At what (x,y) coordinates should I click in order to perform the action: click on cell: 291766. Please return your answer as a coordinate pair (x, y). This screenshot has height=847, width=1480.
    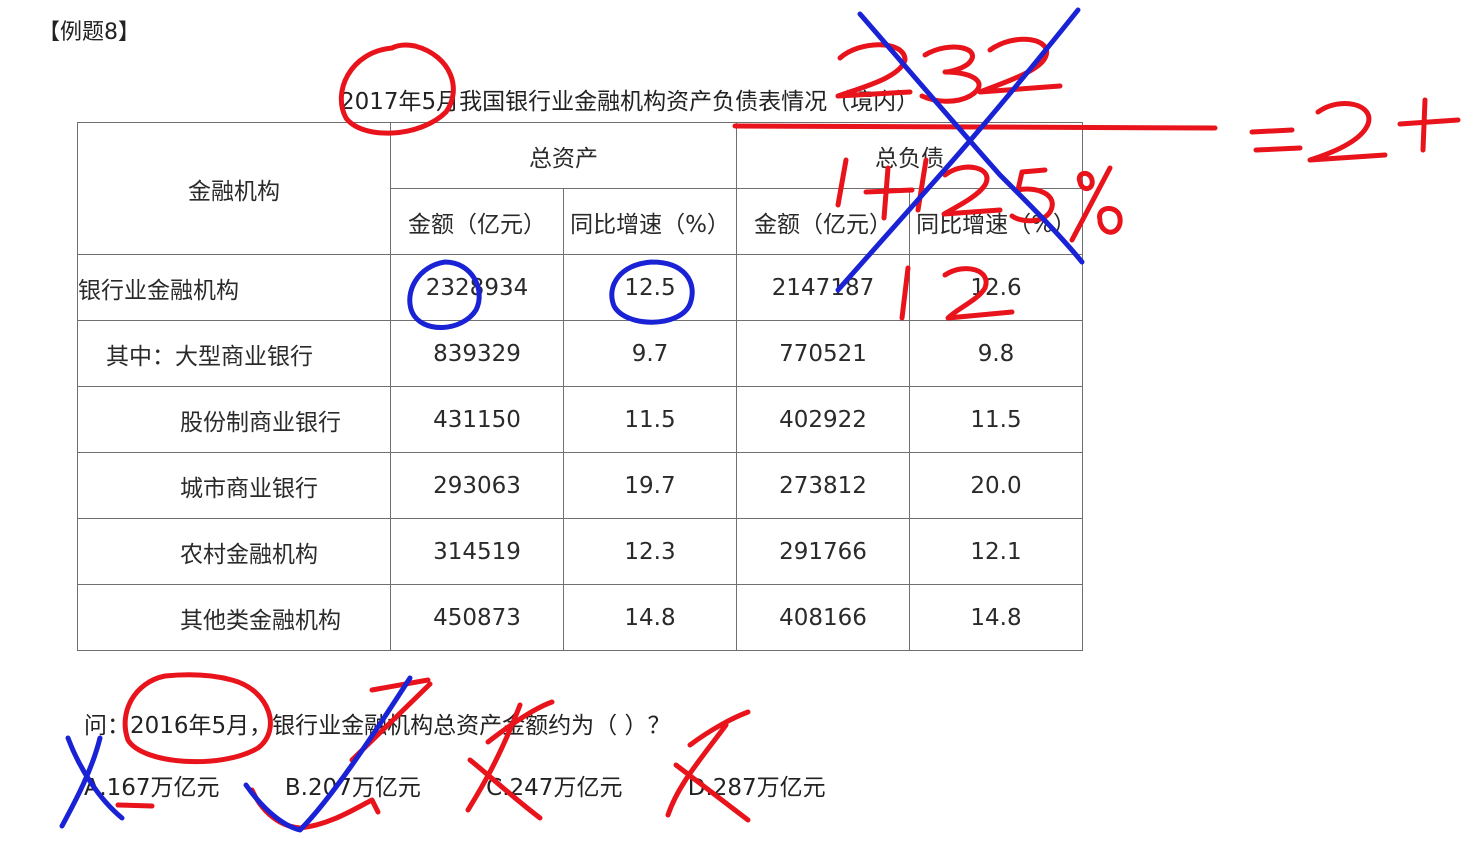
    Looking at the image, I should click on (823, 551).